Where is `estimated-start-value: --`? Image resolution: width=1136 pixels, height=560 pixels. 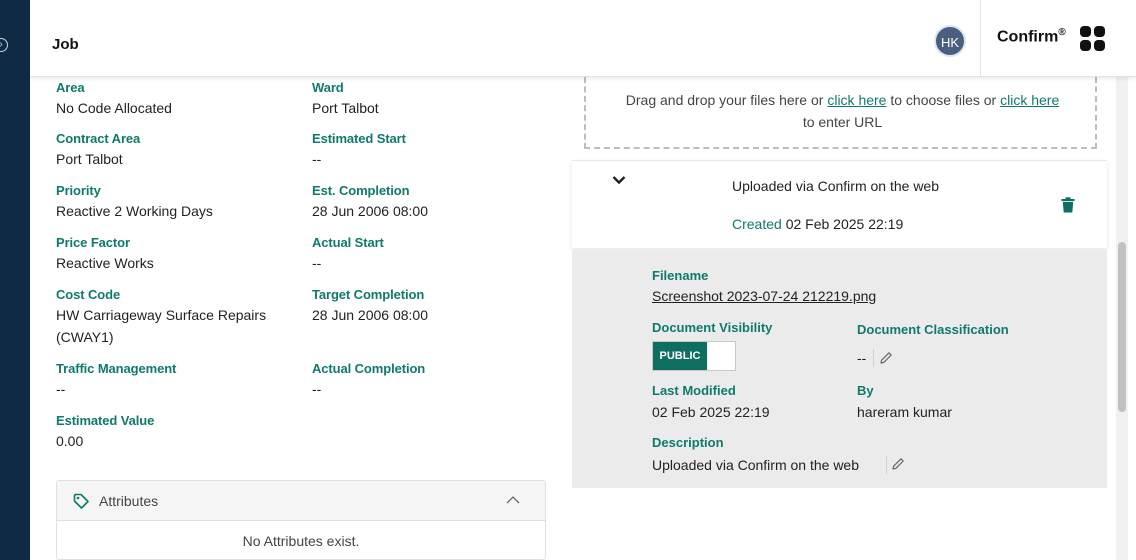
estimated-start-value: -- is located at coordinates (317, 159).